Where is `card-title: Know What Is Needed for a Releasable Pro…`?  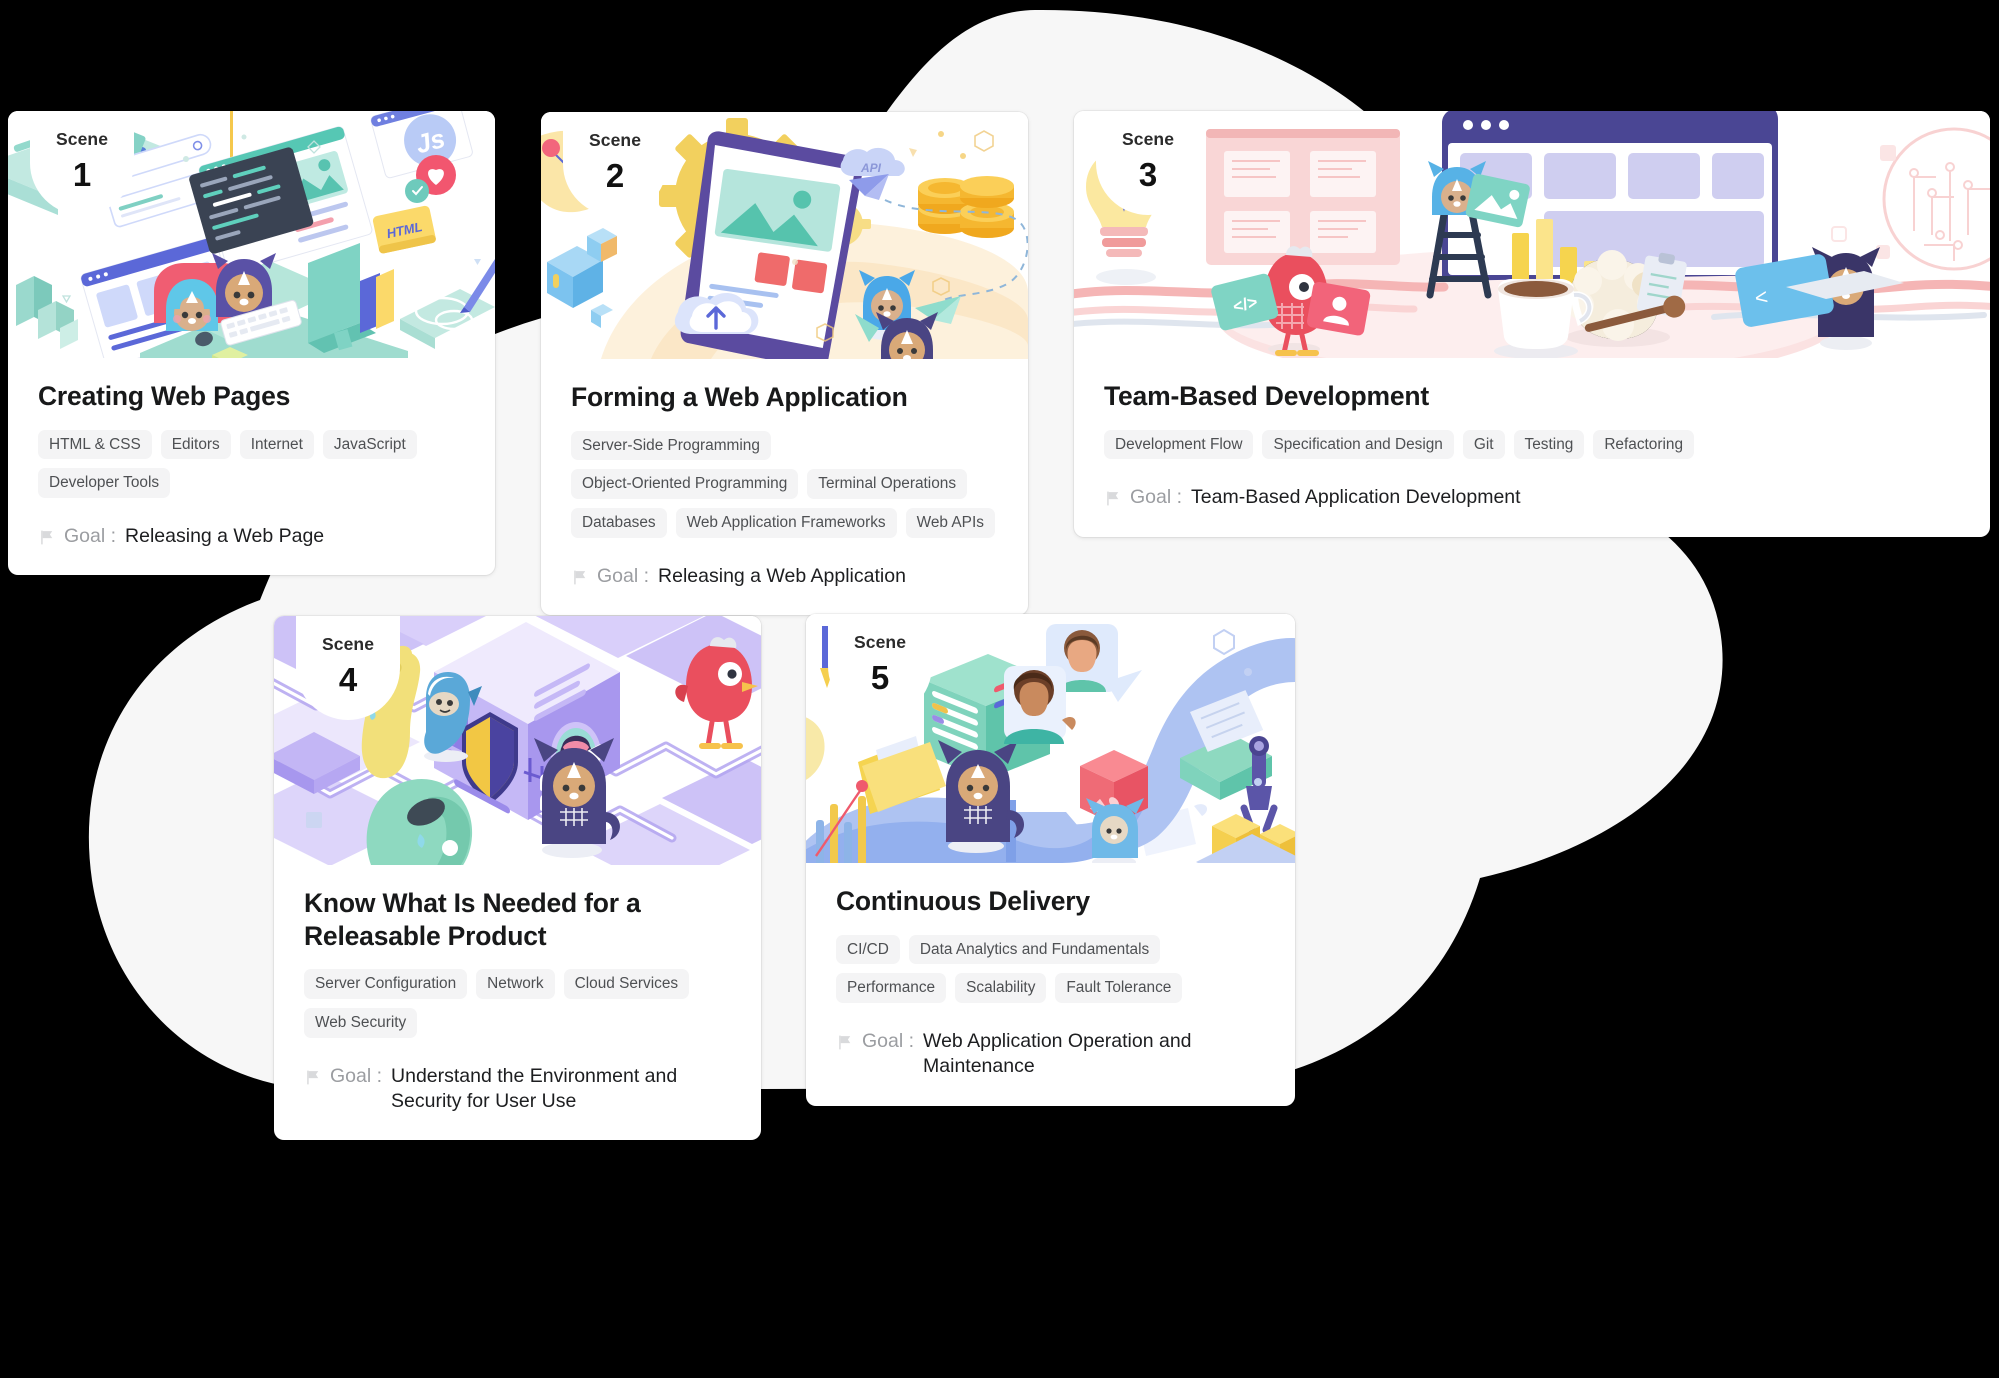
card-title: Know What Is Needed for a Releasable Pro… is located at coordinates (472, 919).